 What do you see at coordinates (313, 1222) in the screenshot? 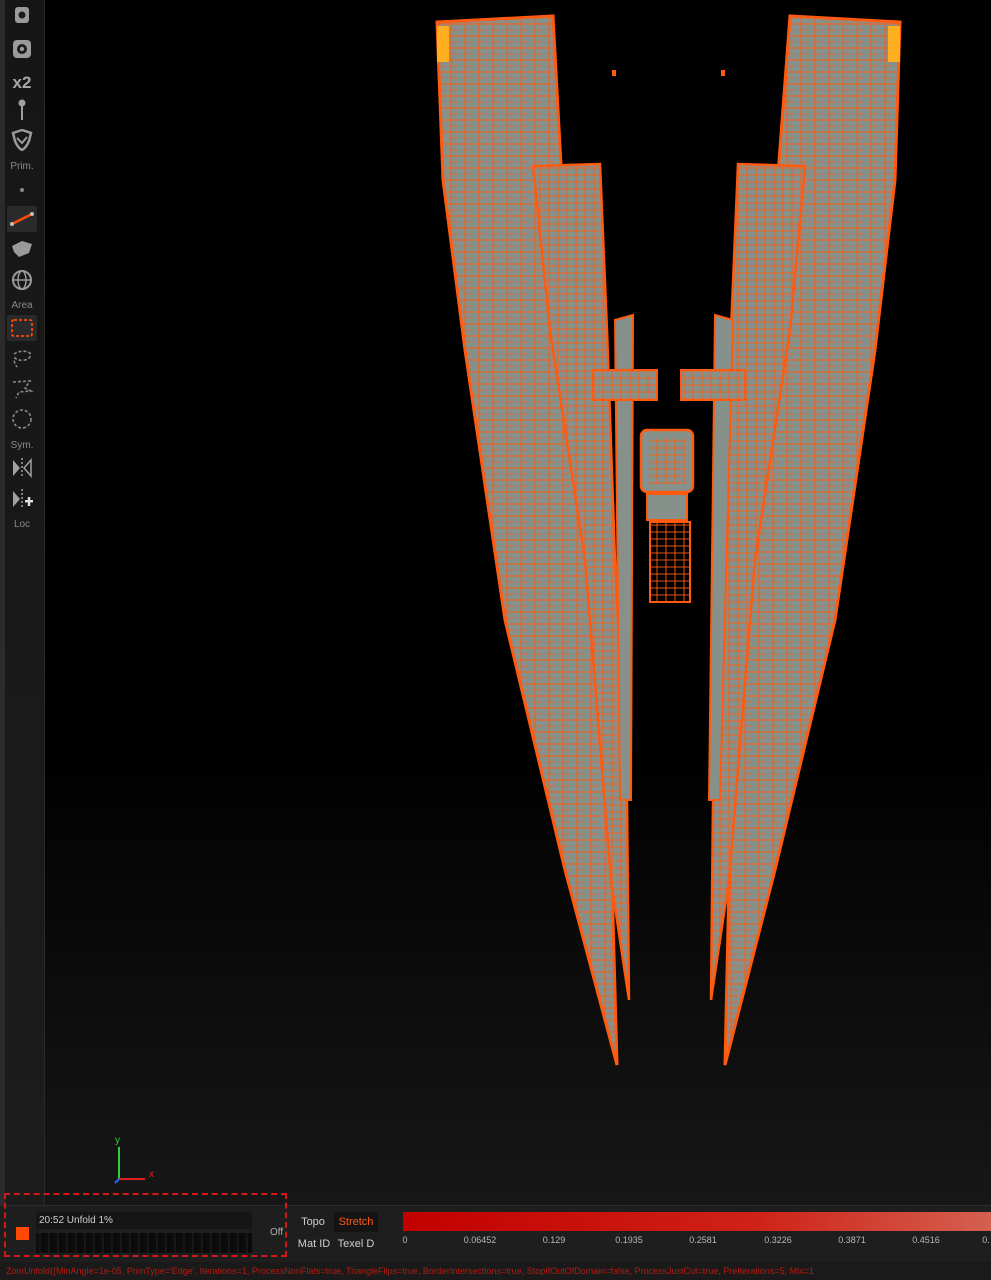
I see `topo-button: Topo` at bounding box center [313, 1222].